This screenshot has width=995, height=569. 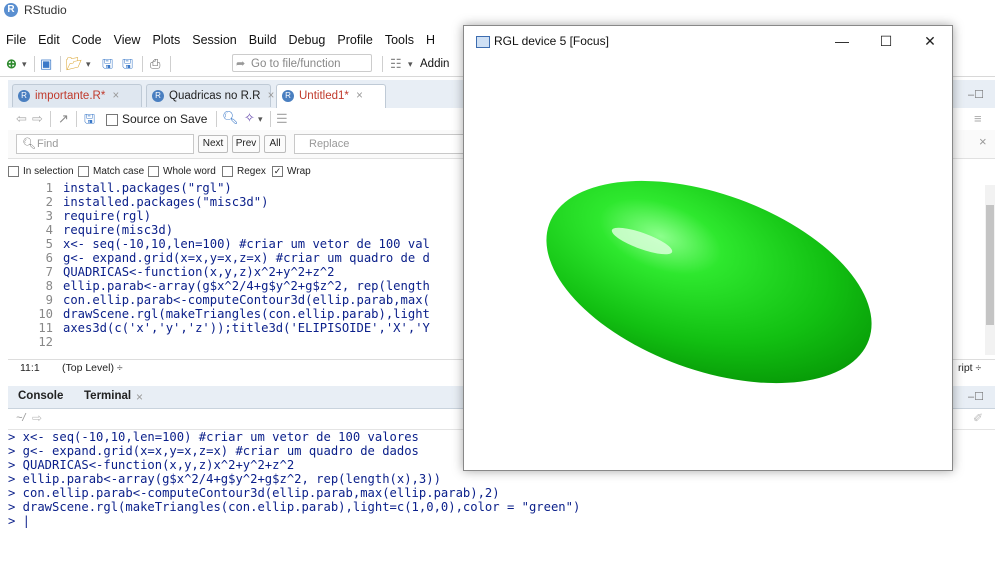 What do you see at coordinates (214, 40) in the screenshot?
I see `menu-session: Session` at bounding box center [214, 40].